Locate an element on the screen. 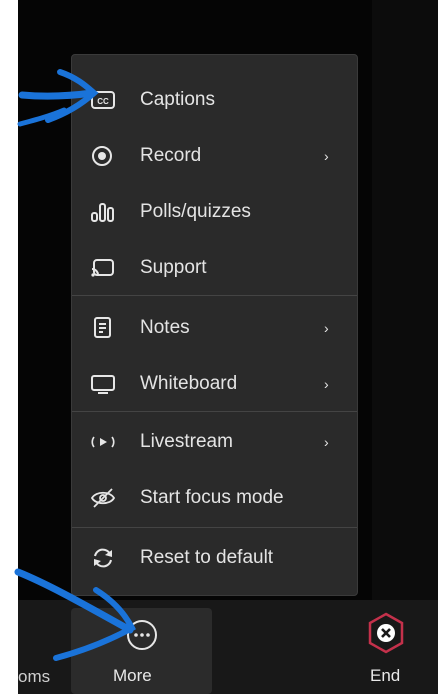 The height and width of the screenshot is (694, 438). menu-item-label: Livestream is located at coordinates (186, 441).